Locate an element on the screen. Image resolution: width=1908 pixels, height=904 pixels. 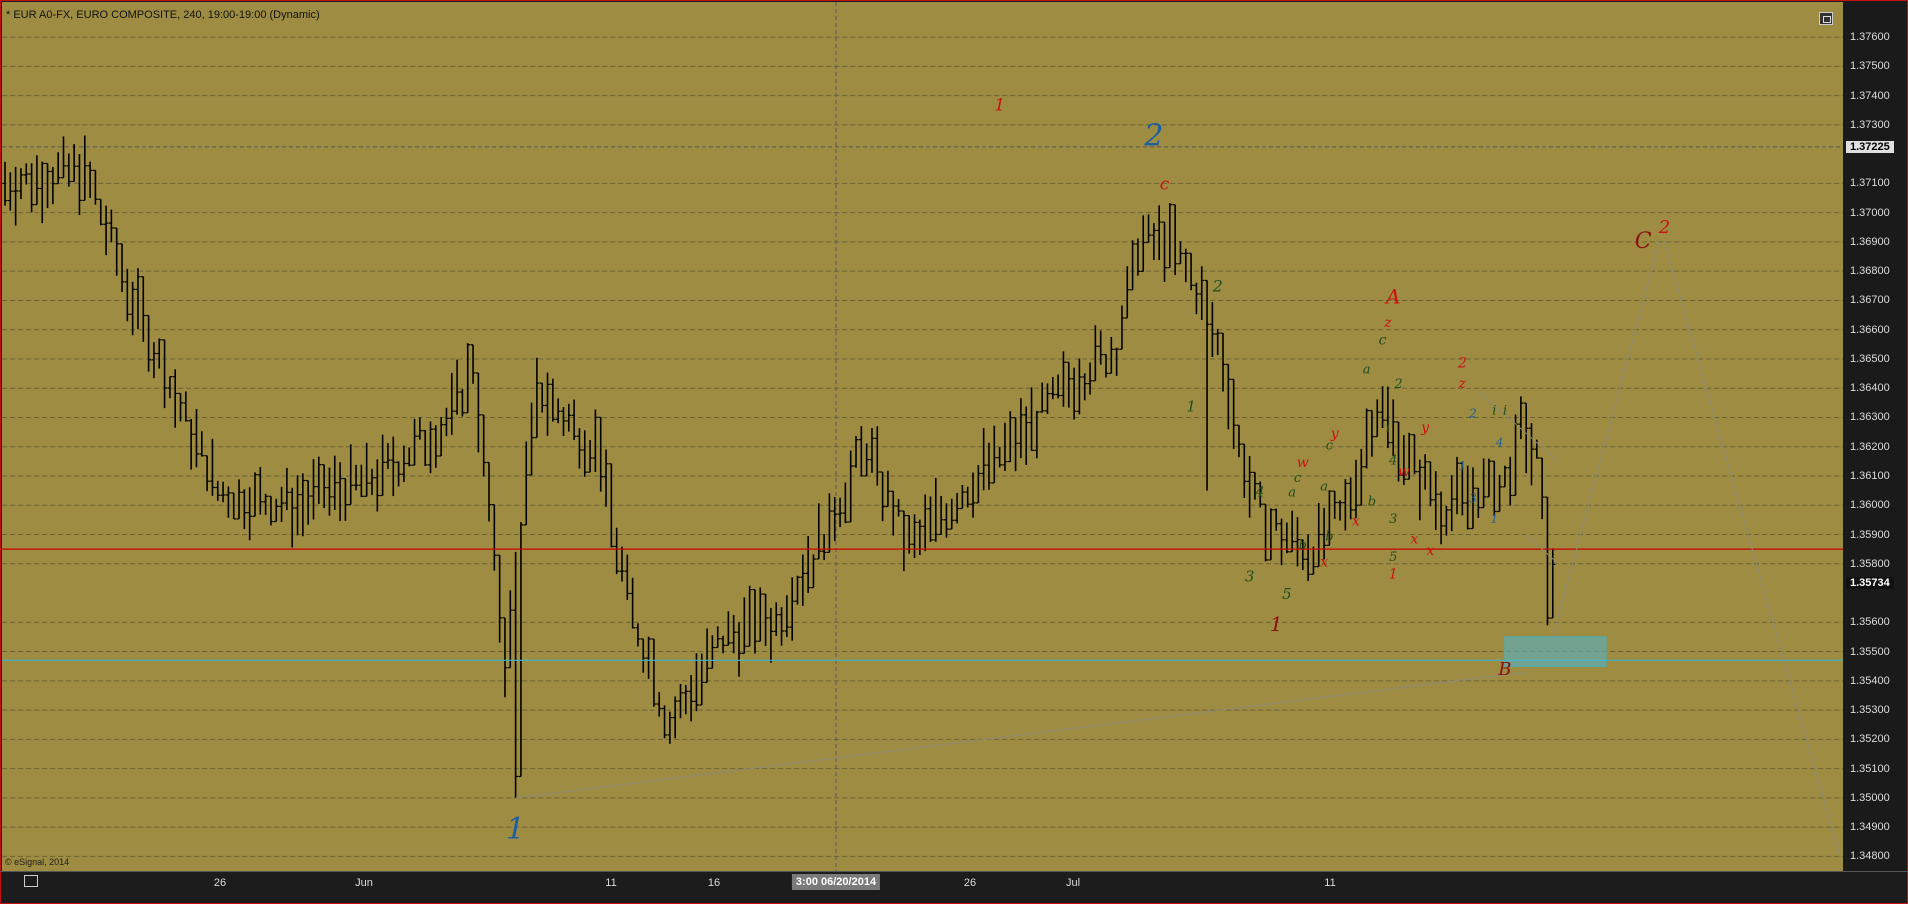
price-tick: 1.35800 is located at coordinates (1870, 563).